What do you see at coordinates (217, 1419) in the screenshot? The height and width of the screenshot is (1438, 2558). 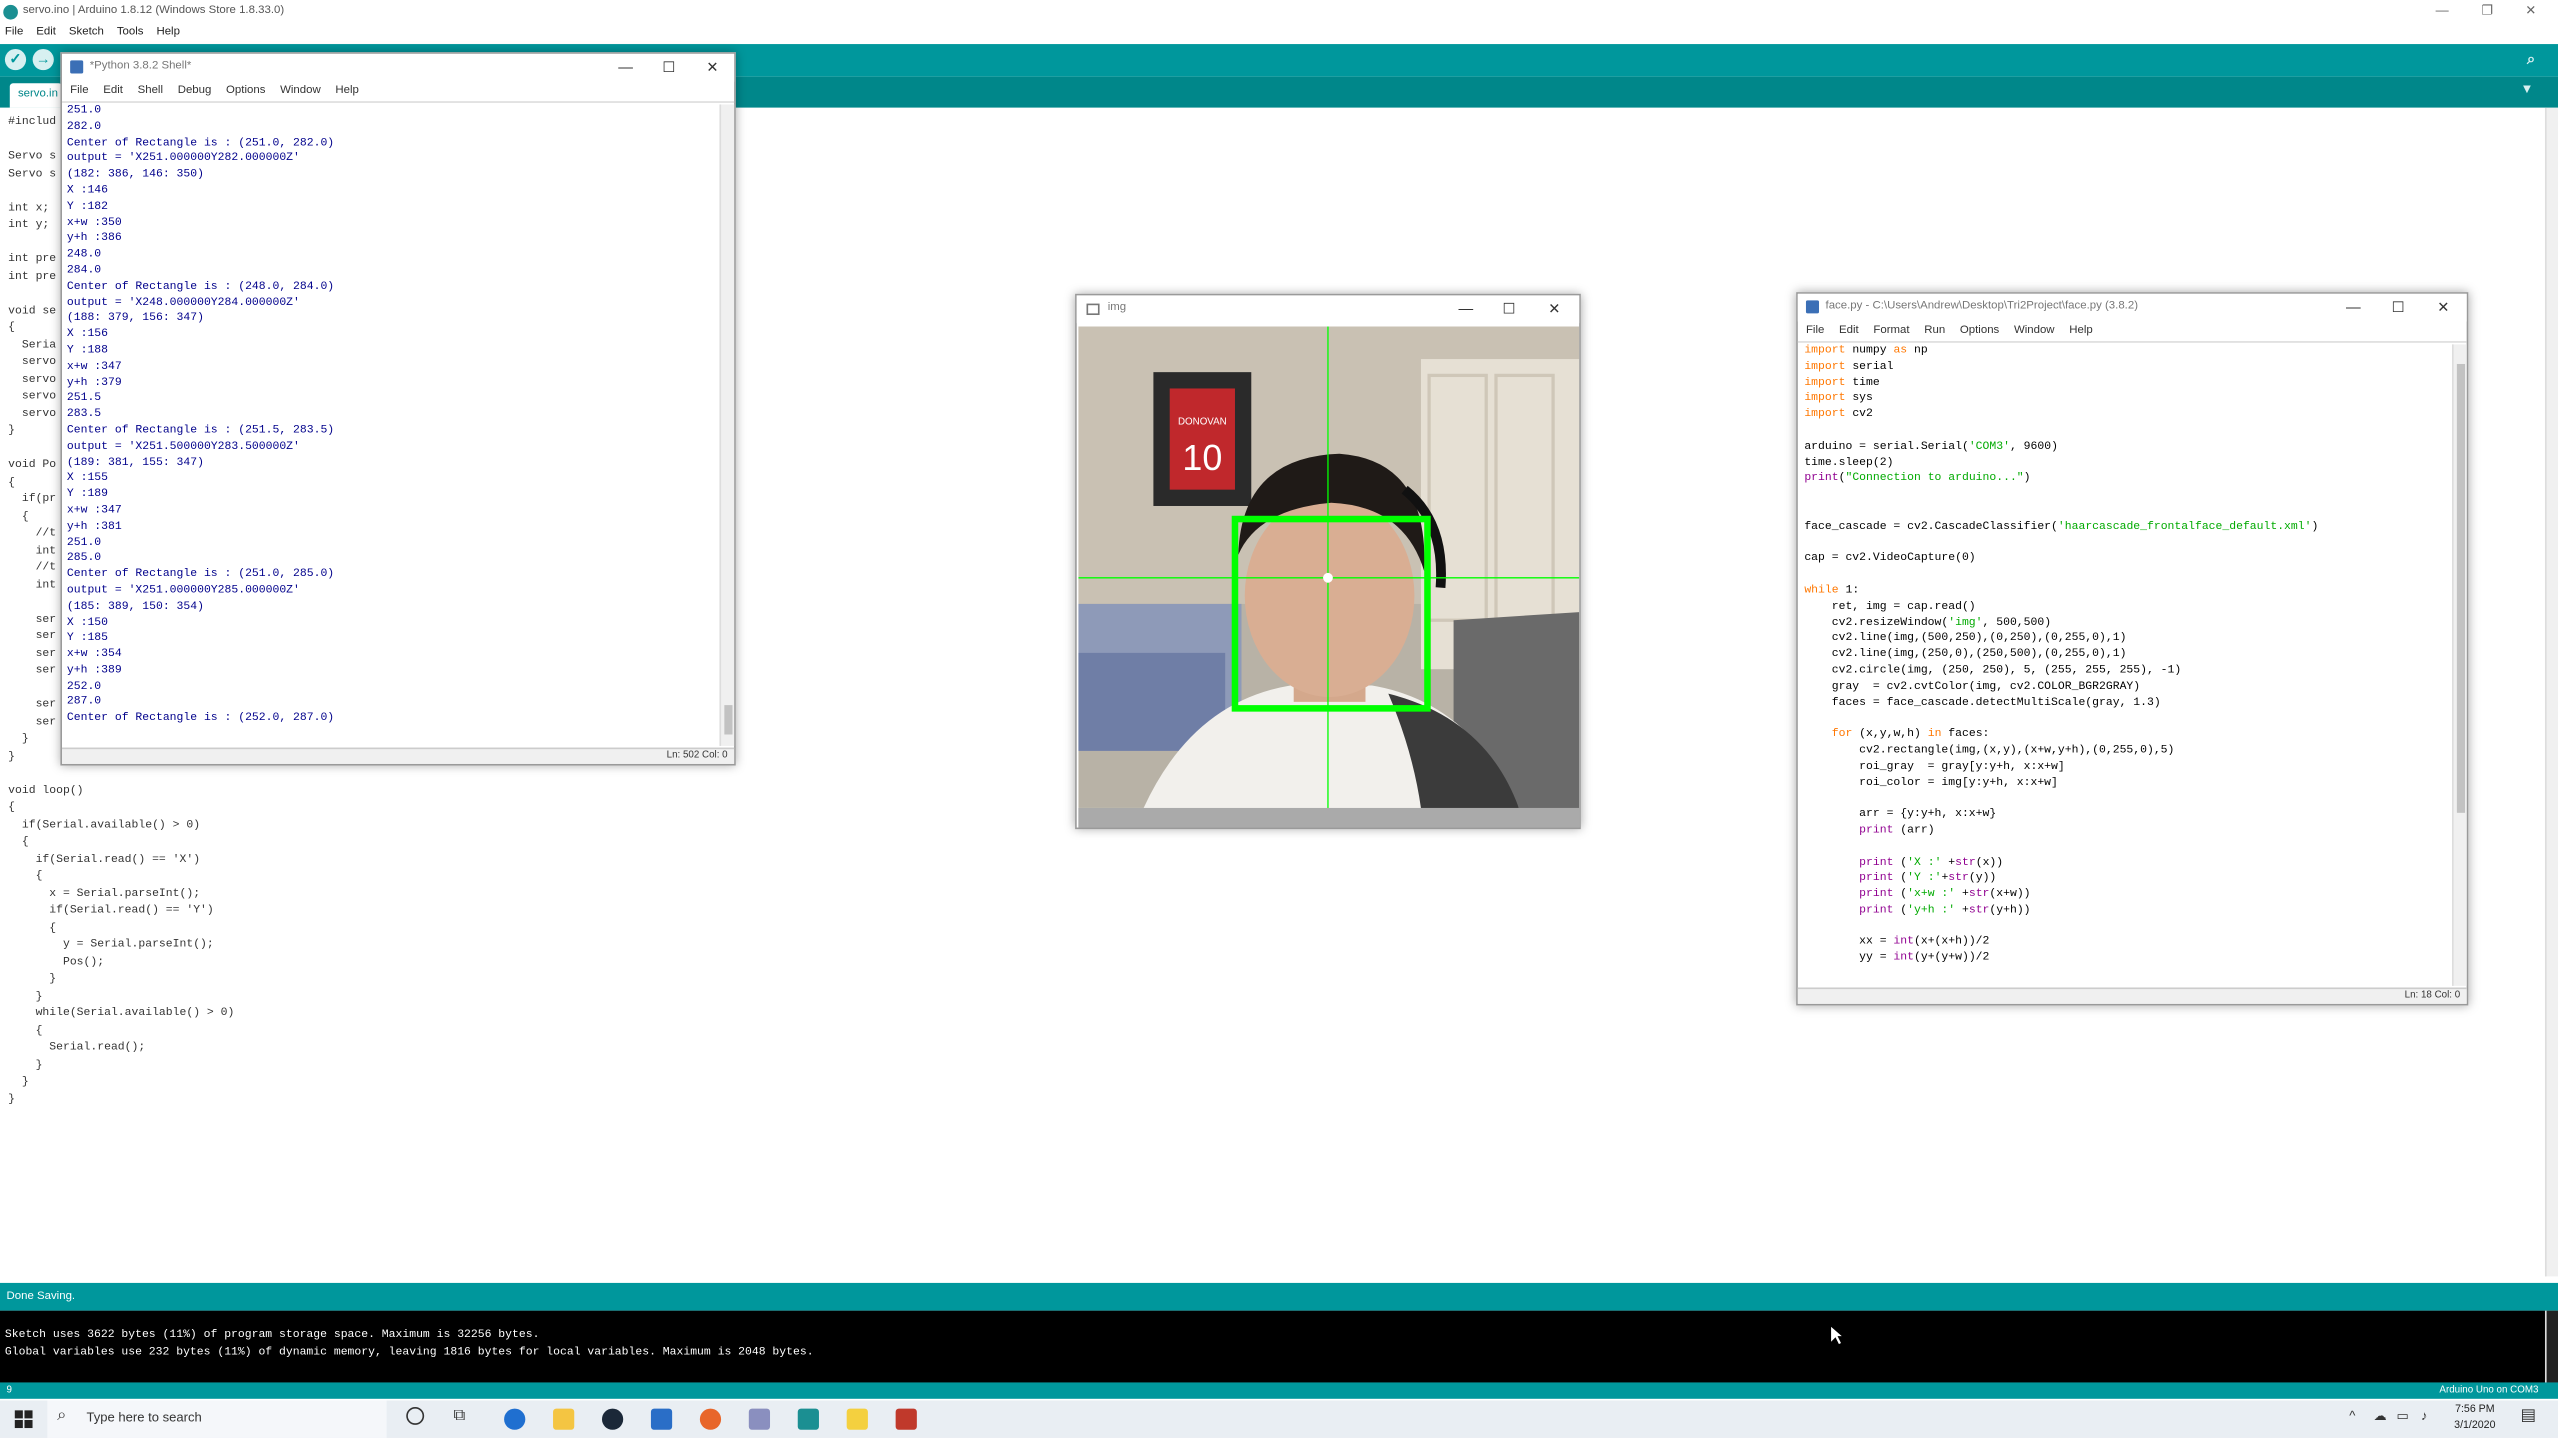 I see `taskbar-search-box: ⌕ Type here to search` at bounding box center [217, 1419].